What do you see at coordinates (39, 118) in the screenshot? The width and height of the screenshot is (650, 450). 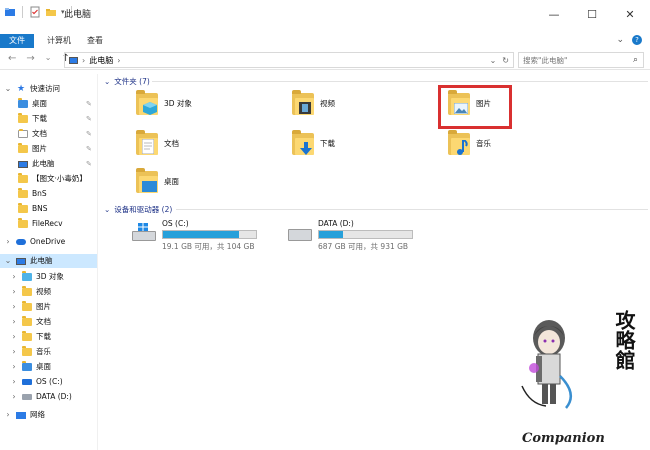 I see `sidebar-item-label: 下载` at bounding box center [39, 118].